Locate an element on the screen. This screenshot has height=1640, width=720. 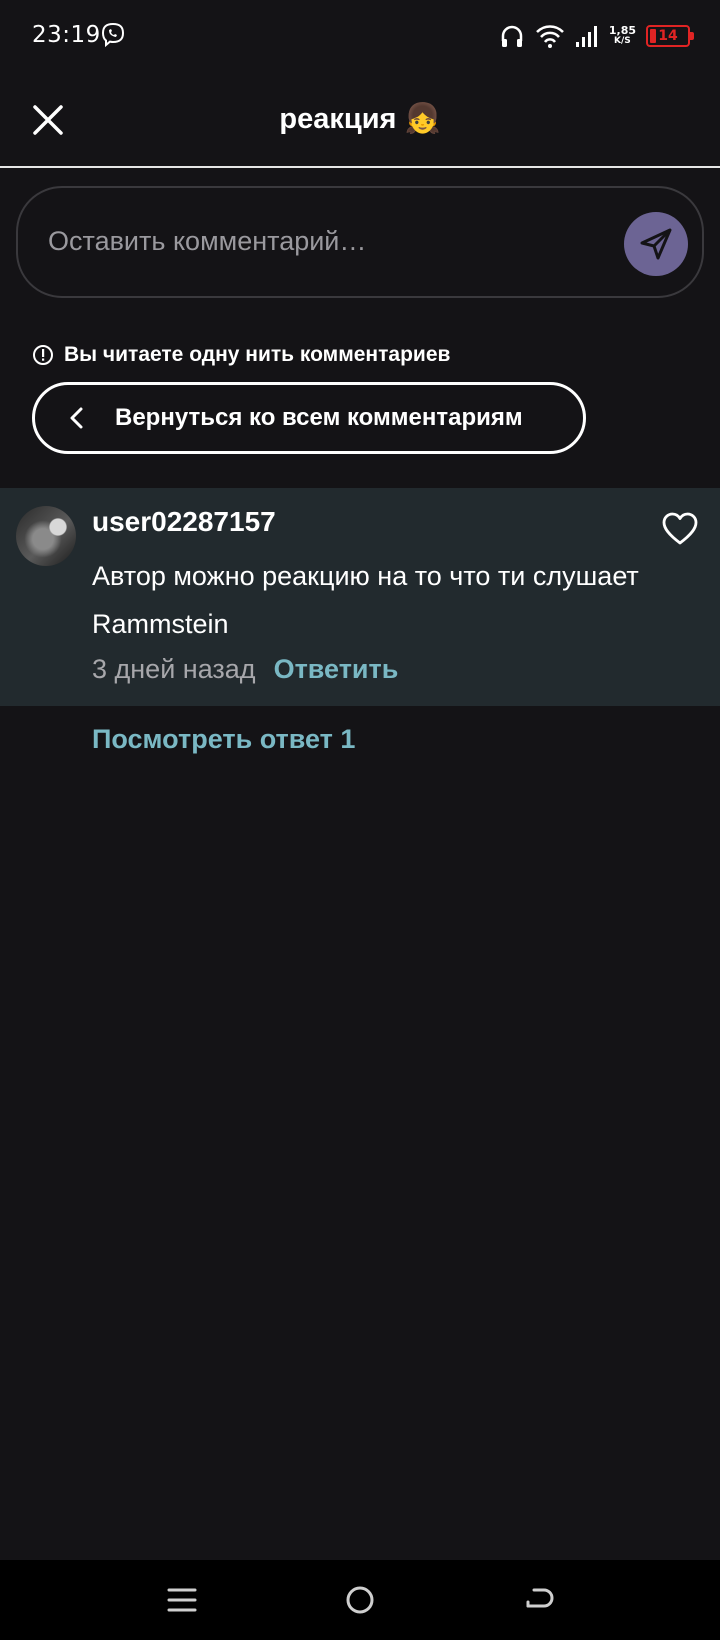
back-button-label: Вернуться ко всем комментариям is located at coordinates (319, 417).